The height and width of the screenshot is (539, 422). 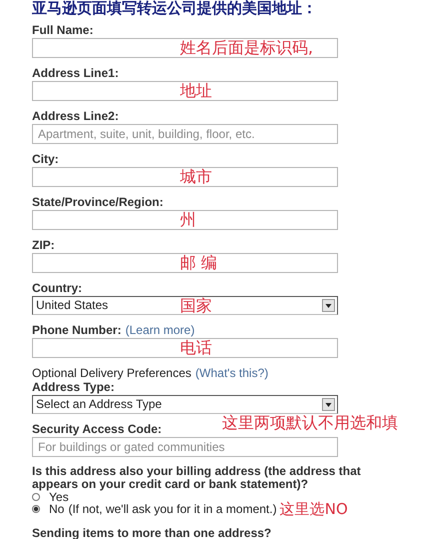 I want to click on field-label: Address Line1:, so click(x=75, y=73).